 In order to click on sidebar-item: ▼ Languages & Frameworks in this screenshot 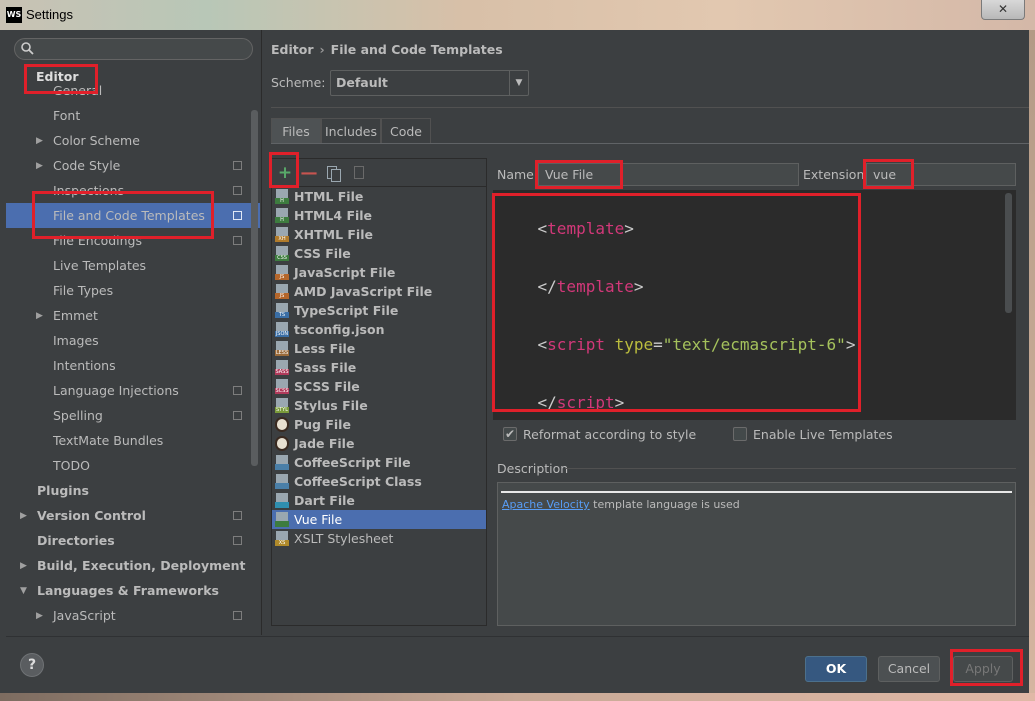, I will do `click(133, 590)`.